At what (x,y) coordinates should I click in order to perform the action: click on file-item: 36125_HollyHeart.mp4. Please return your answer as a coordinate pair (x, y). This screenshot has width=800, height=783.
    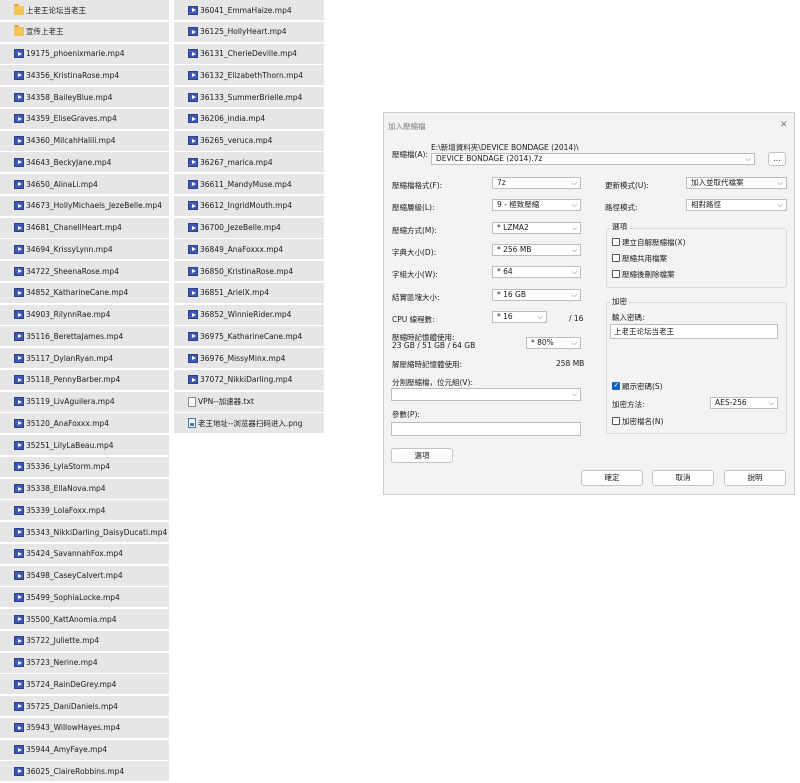
    Looking at the image, I should click on (249, 31).